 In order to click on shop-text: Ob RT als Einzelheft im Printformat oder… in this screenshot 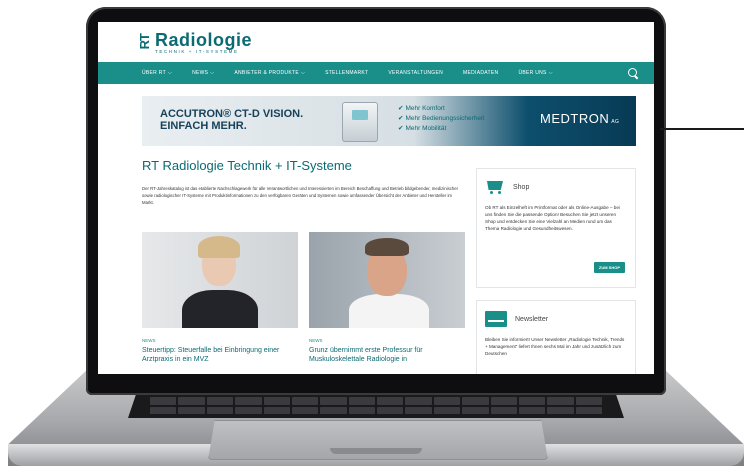, I will do `click(552, 218)`.